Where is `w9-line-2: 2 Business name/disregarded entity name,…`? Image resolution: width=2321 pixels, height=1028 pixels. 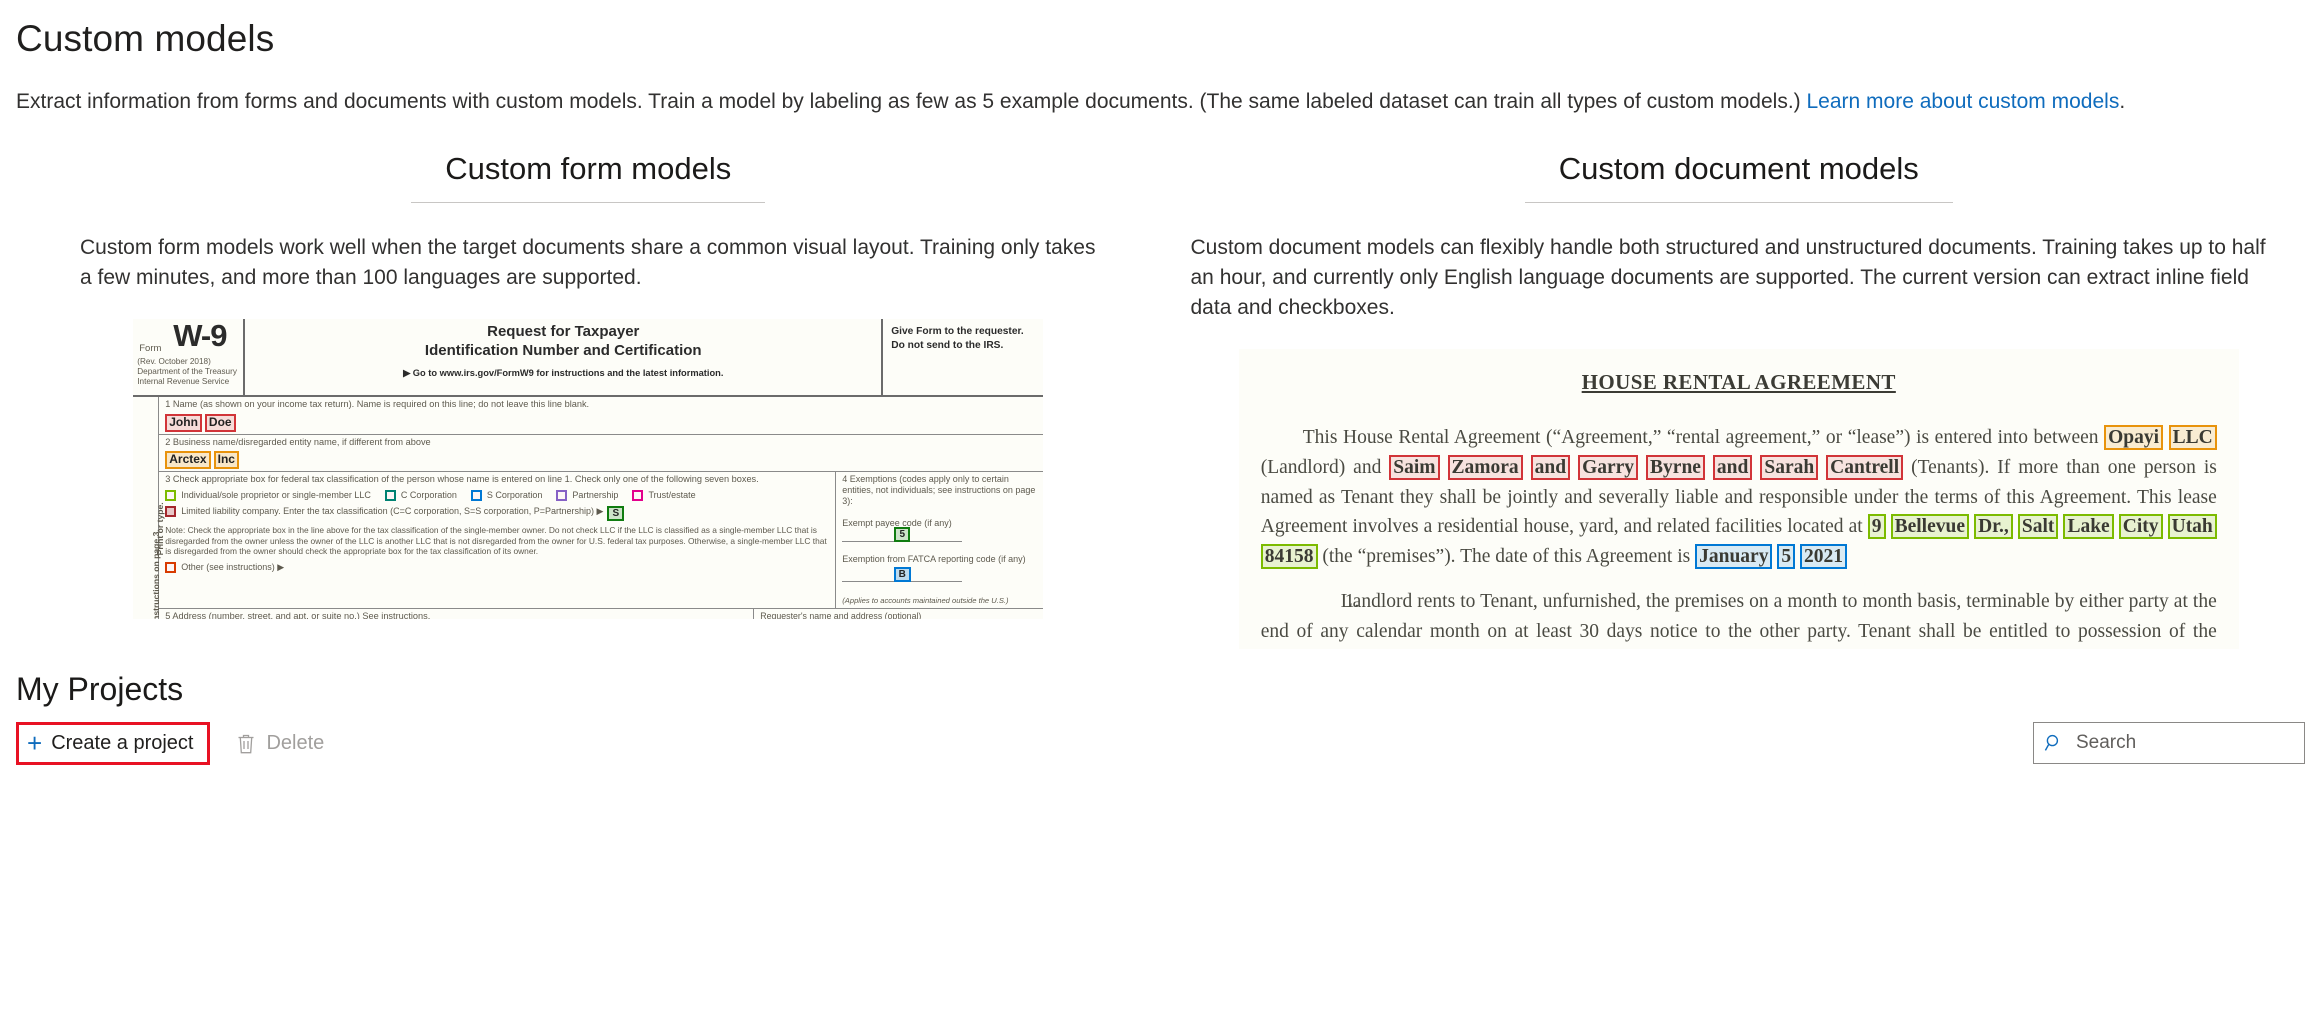 w9-line-2: 2 Business name/disregarded entity name,… is located at coordinates (601, 453).